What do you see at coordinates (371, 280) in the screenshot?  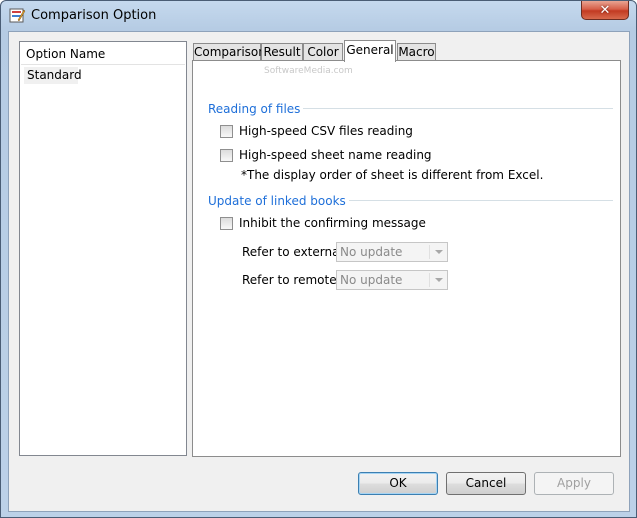 I see `refer-remote-value: No update` at bounding box center [371, 280].